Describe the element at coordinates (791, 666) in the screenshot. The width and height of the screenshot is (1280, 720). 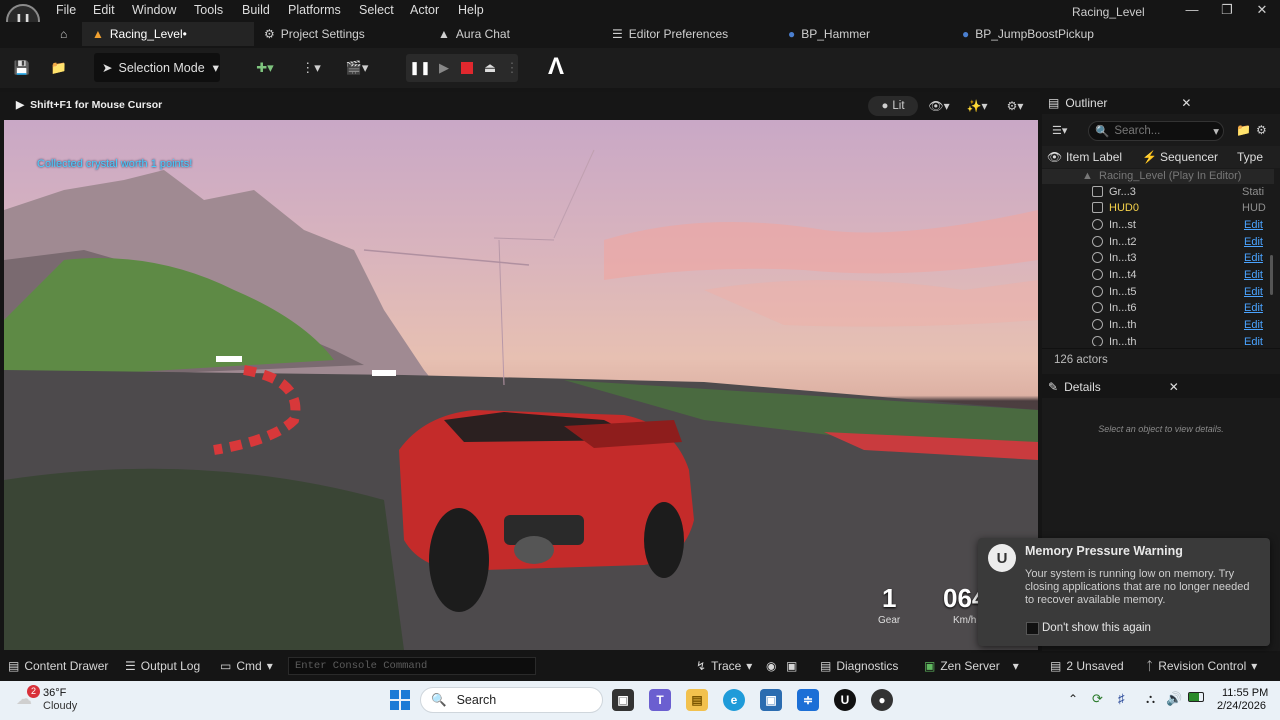
I see `screenshot-icon: ▣` at that location.